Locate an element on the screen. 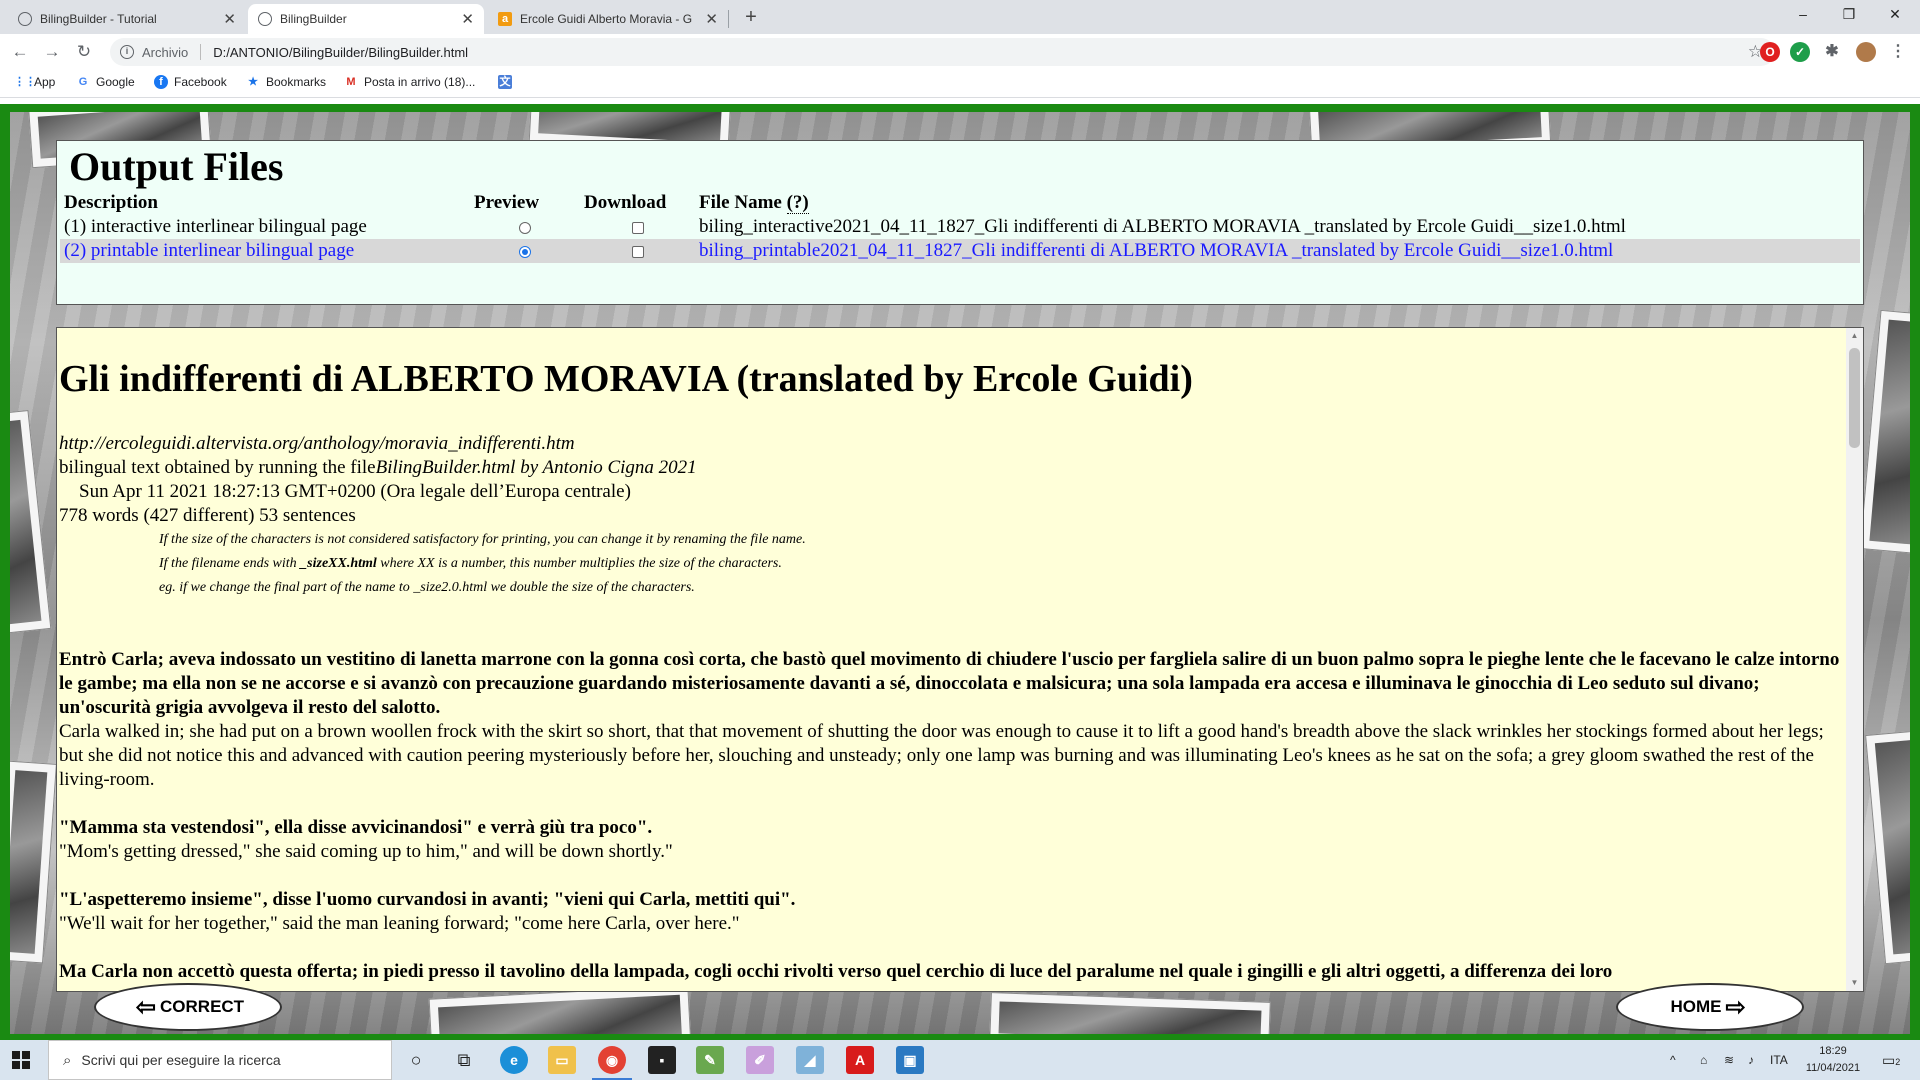 This screenshot has height=1082, width=1920. download-checkbox-printable is located at coordinates (637, 251).